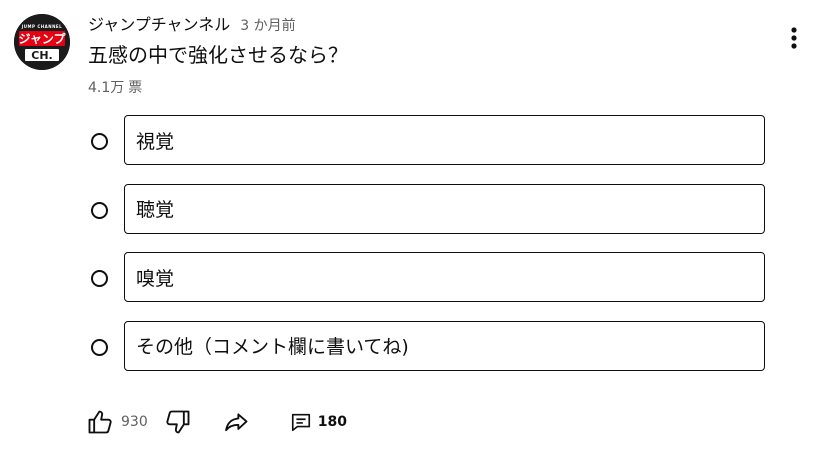  What do you see at coordinates (444, 140) in the screenshot?
I see `option-box: 視覚` at bounding box center [444, 140].